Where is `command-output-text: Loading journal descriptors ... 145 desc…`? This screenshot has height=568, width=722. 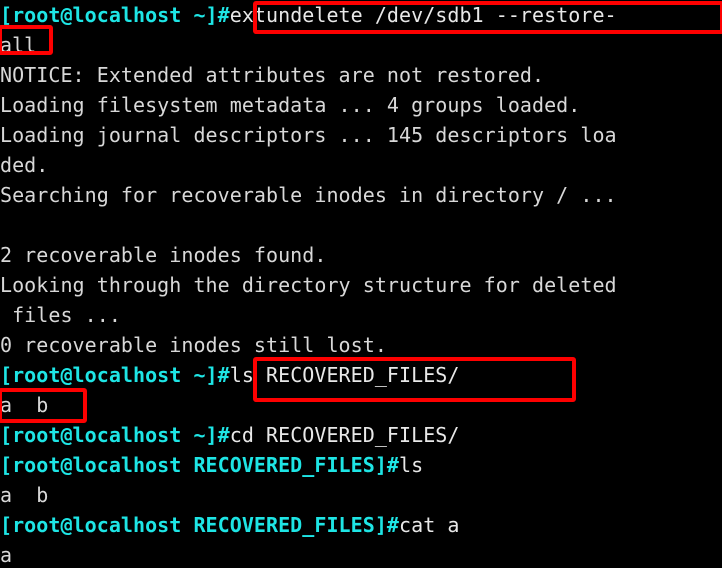
command-output-text: Loading journal descriptors ... 145 desc… is located at coordinates (308, 135).